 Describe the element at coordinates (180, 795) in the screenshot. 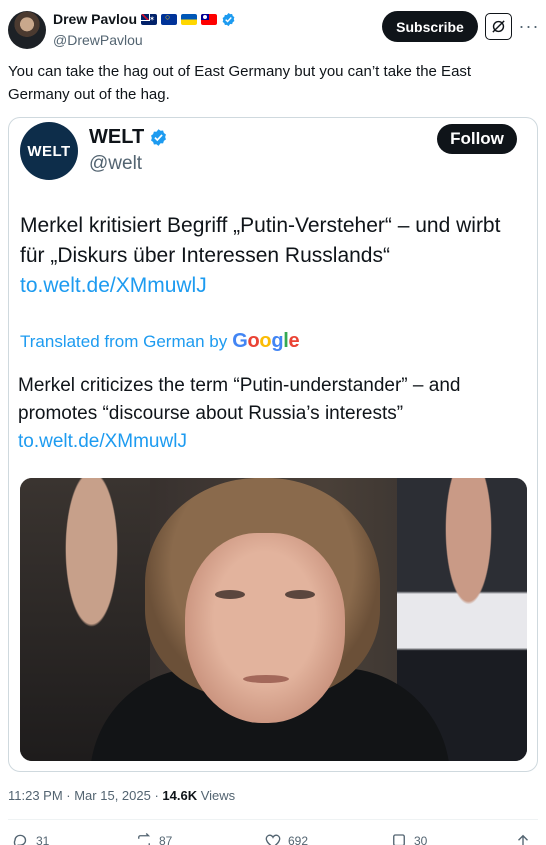

I see `views-count: 14.6K` at that location.